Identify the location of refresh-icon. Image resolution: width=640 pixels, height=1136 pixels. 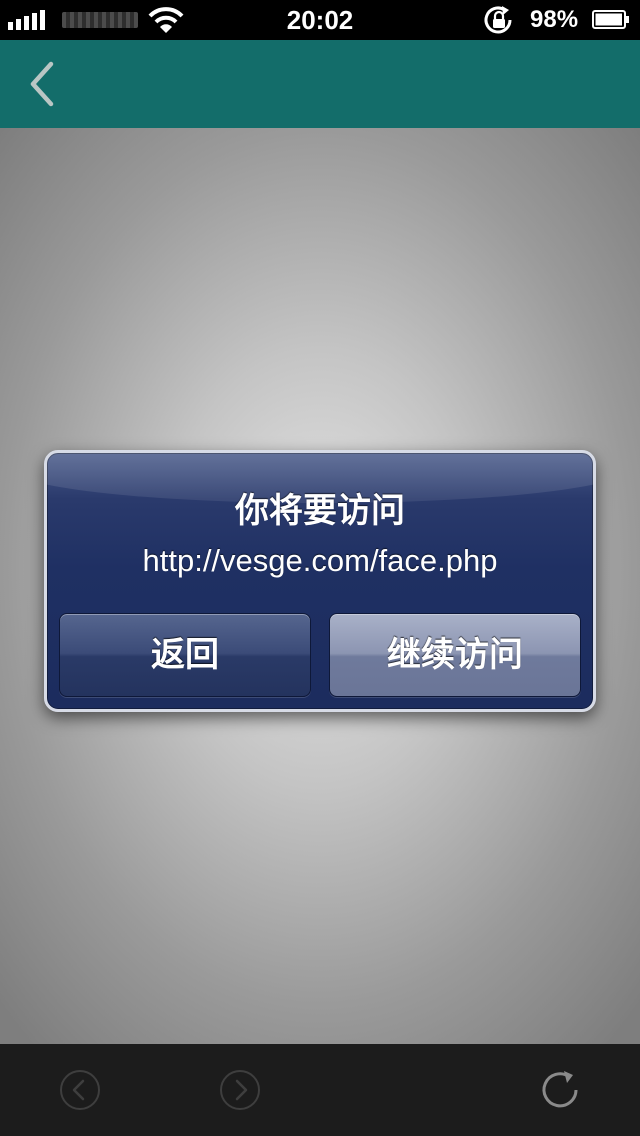
(560, 1090).